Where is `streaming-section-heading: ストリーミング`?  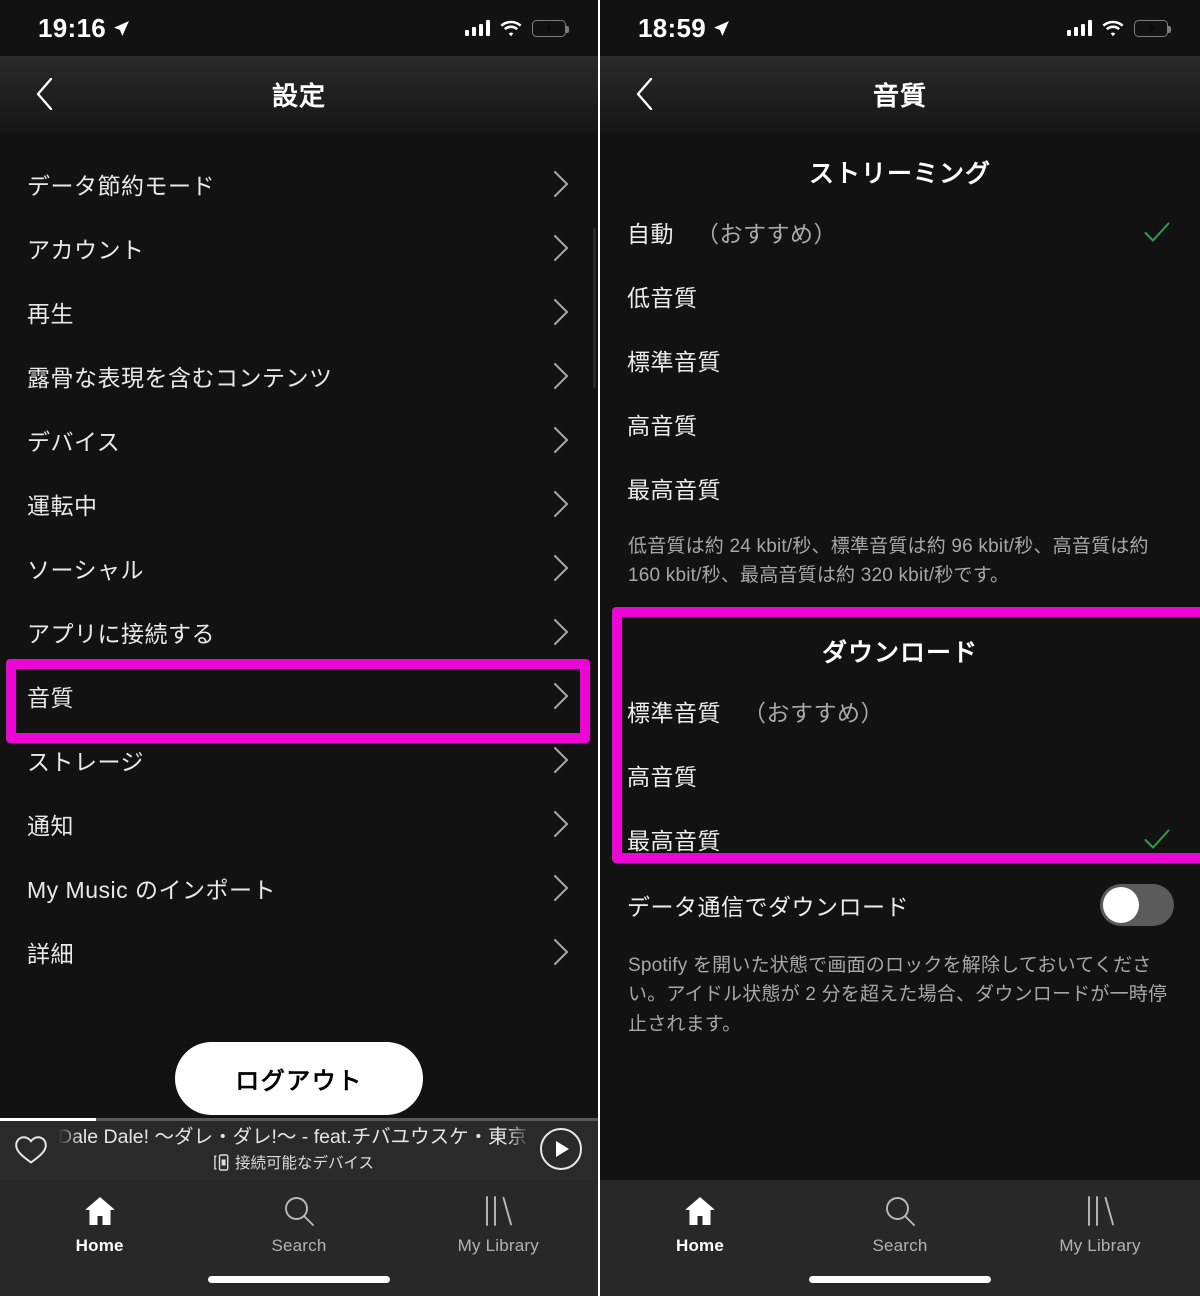
streaming-section-heading: ストリーミング is located at coordinates (899, 174).